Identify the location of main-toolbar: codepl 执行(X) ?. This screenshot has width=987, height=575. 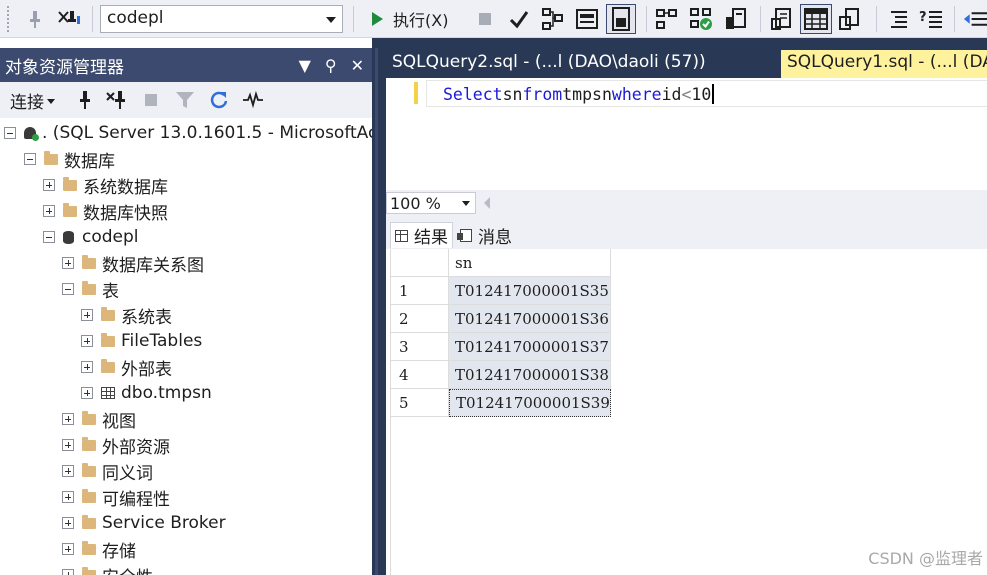
(493, 19).